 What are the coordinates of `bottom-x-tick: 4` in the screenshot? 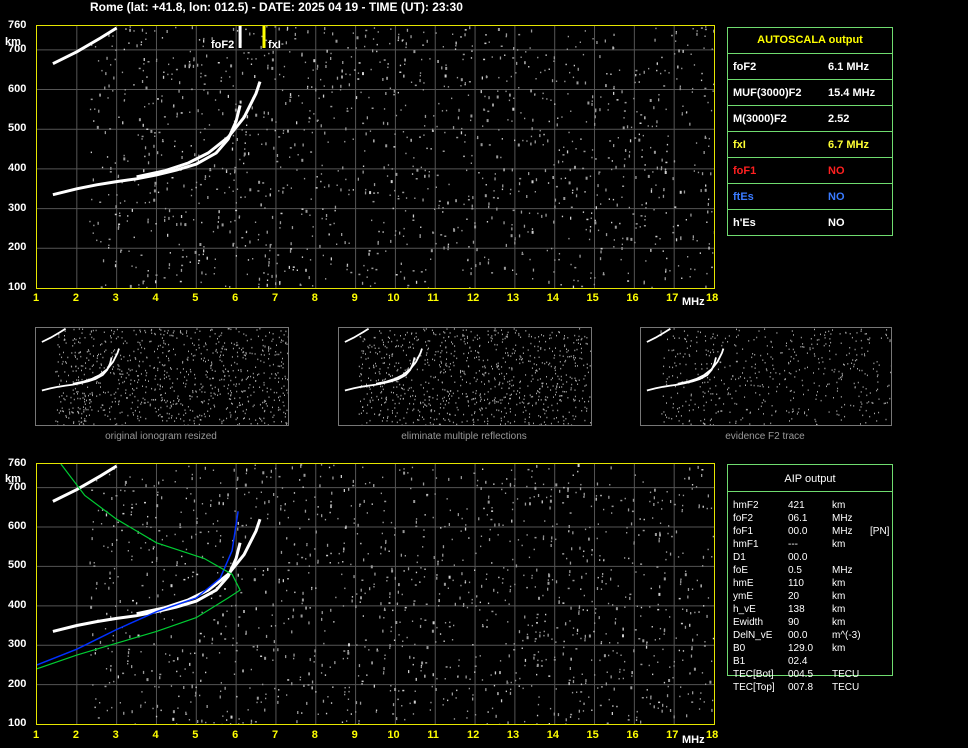 It's located at (155, 735).